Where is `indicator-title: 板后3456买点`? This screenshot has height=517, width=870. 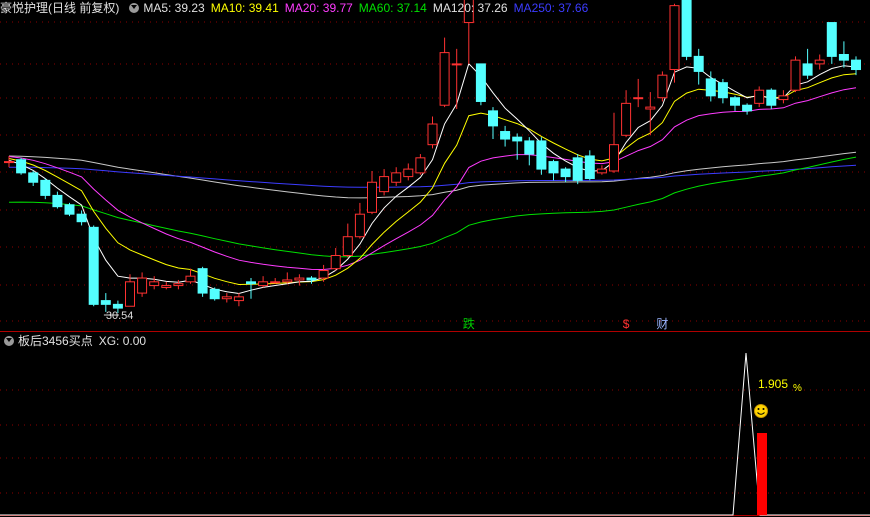 indicator-title: 板后3456买点 is located at coordinates (55, 341).